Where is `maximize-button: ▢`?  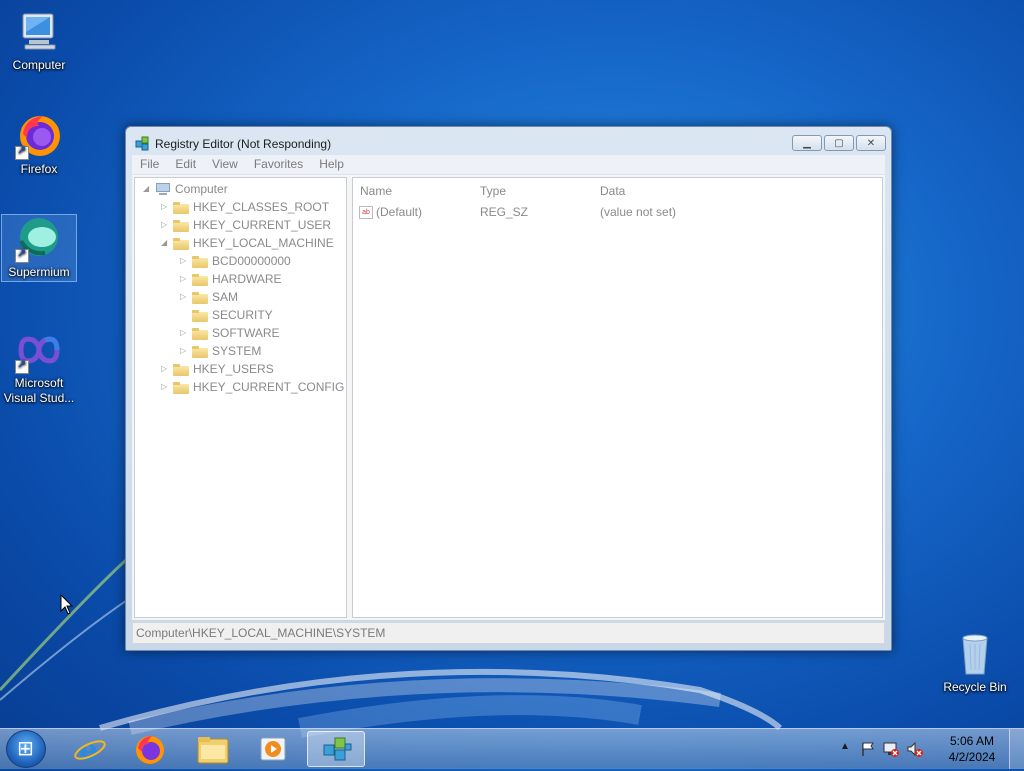 maximize-button: ▢ is located at coordinates (839, 143).